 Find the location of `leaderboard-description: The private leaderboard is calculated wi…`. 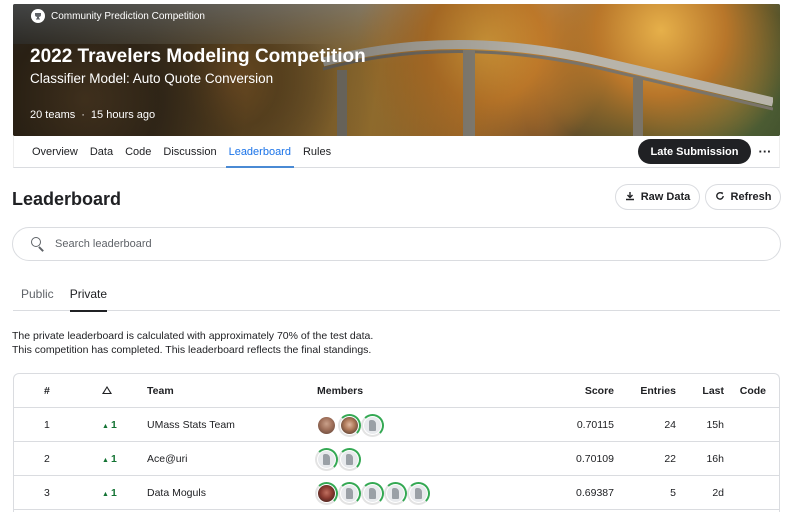

leaderboard-description: The private leaderboard is calculated wi… is located at coordinates (192, 343).